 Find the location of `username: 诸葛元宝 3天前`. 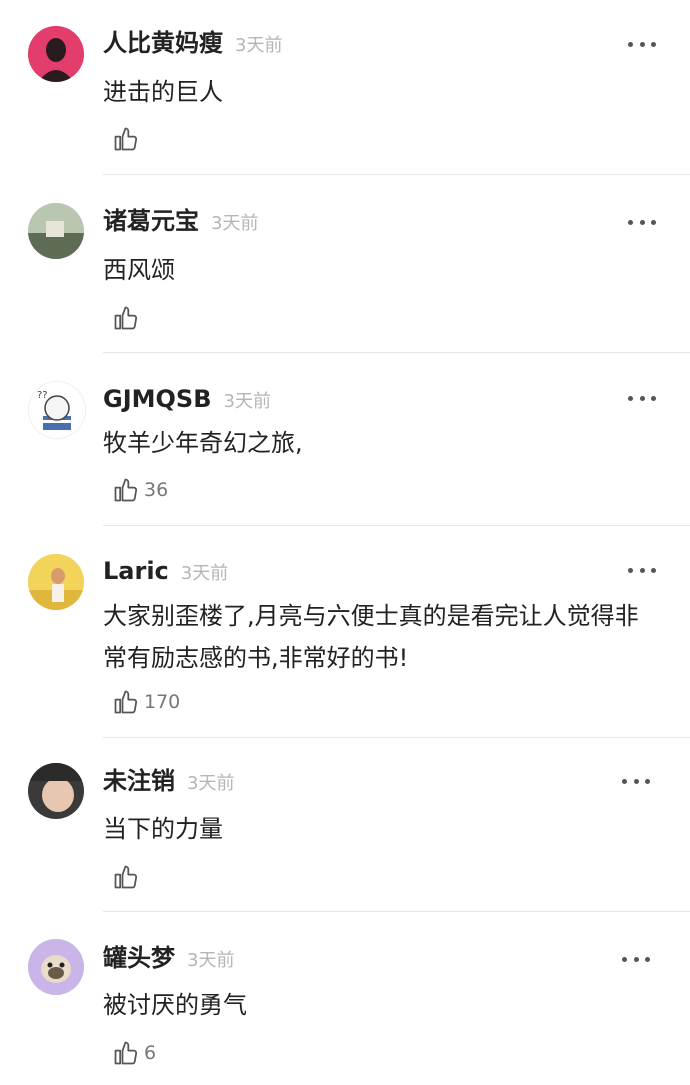

username: 诸葛元宝 3天前 is located at coordinates (180, 222).